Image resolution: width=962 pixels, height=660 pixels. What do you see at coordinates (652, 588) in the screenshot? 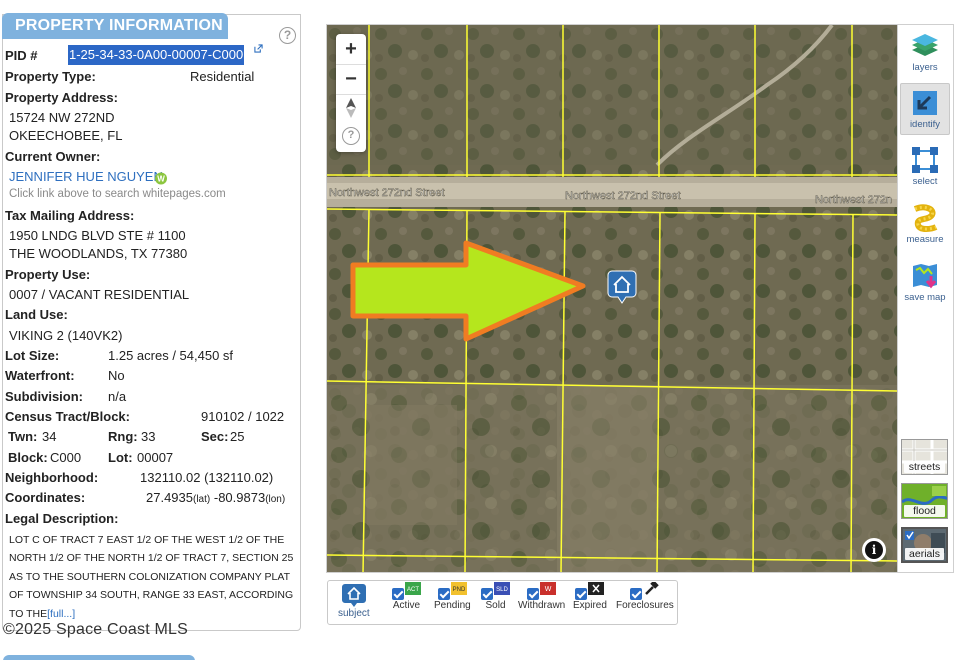
I see `foreclosure-gavel-icon` at bounding box center [652, 588].